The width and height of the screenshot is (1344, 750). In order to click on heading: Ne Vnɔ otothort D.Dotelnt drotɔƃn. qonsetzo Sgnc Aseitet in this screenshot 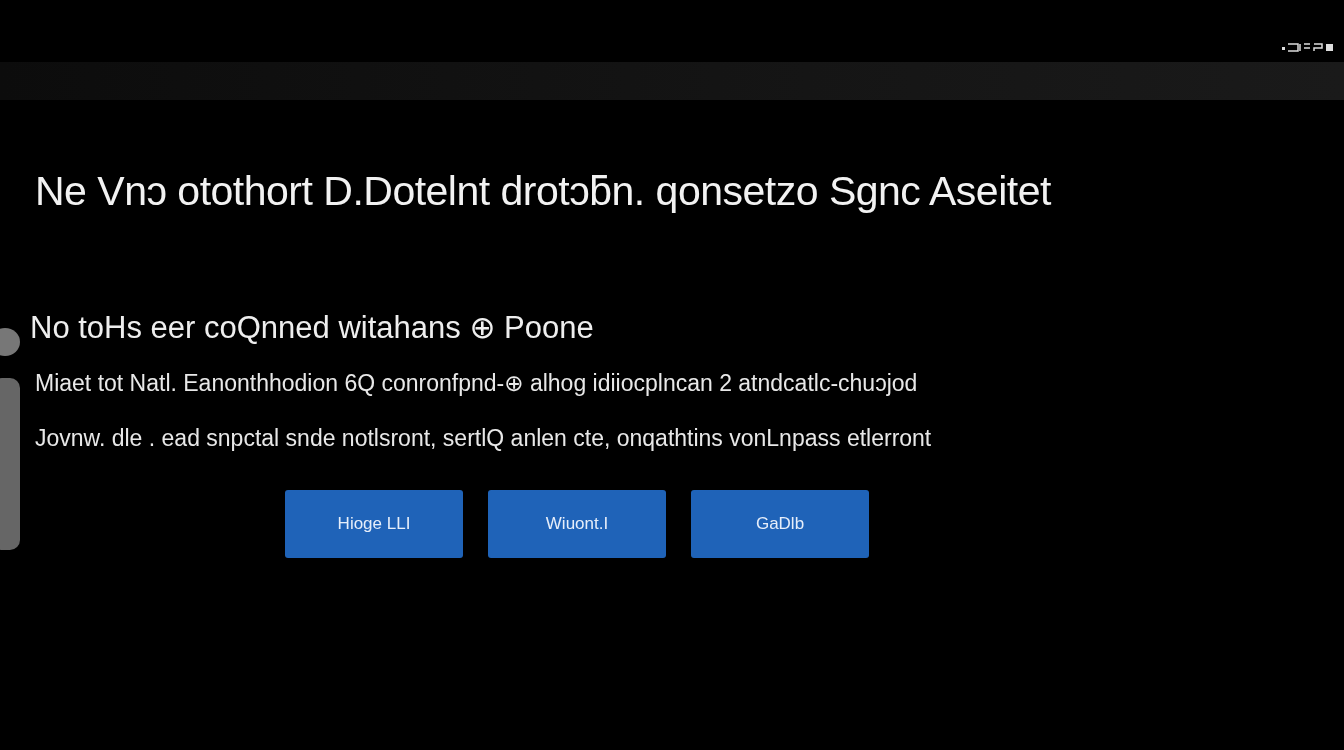, I will do `click(543, 191)`.